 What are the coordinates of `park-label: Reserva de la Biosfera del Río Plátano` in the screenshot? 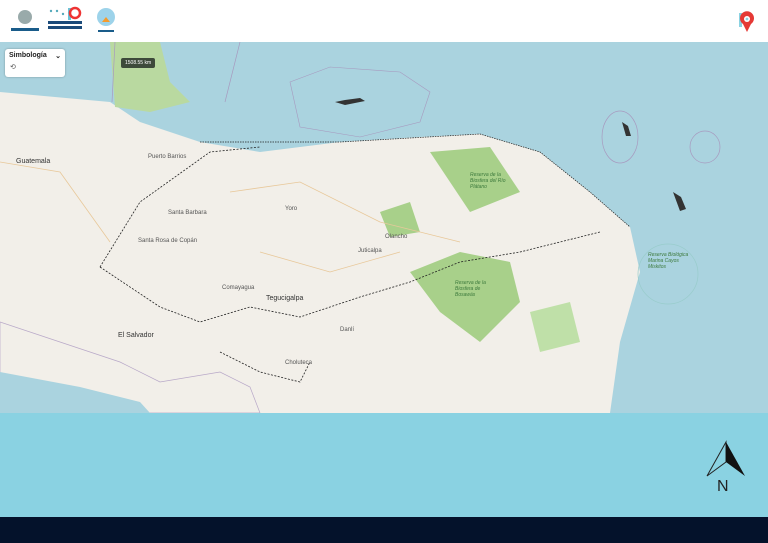 It's located at (488, 181).